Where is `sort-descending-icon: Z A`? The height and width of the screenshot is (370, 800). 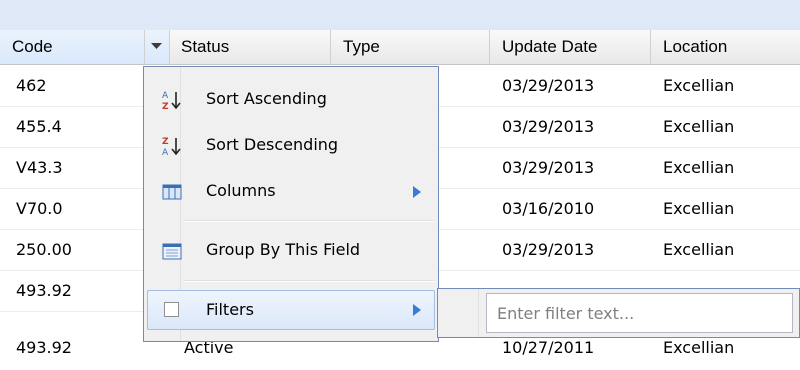
sort-descending-icon: Z A is located at coordinates (171, 147).